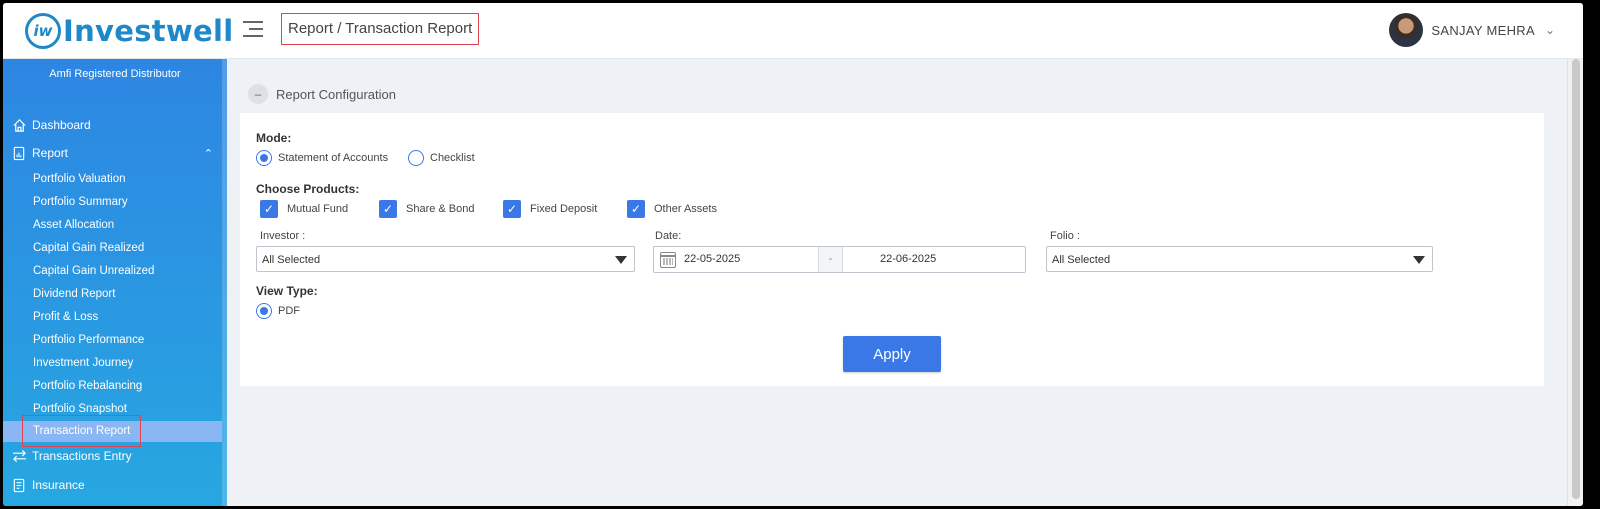 The width and height of the screenshot is (1600, 509). I want to click on checkbox-label: Mutual Fund, so click(318, 209).